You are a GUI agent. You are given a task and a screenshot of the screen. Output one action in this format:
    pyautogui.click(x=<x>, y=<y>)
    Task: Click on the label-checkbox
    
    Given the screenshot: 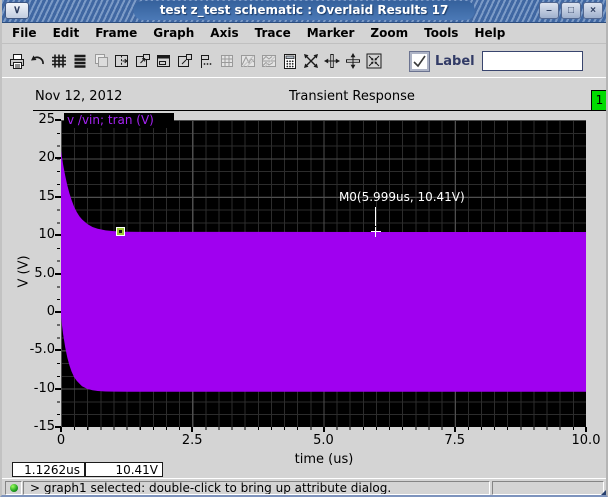 What is the action you would take?
    pyautogui.click(x=419, y=61)
    